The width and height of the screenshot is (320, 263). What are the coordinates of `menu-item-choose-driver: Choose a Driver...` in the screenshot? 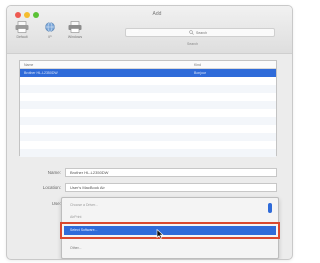 It's located at (170, 205).